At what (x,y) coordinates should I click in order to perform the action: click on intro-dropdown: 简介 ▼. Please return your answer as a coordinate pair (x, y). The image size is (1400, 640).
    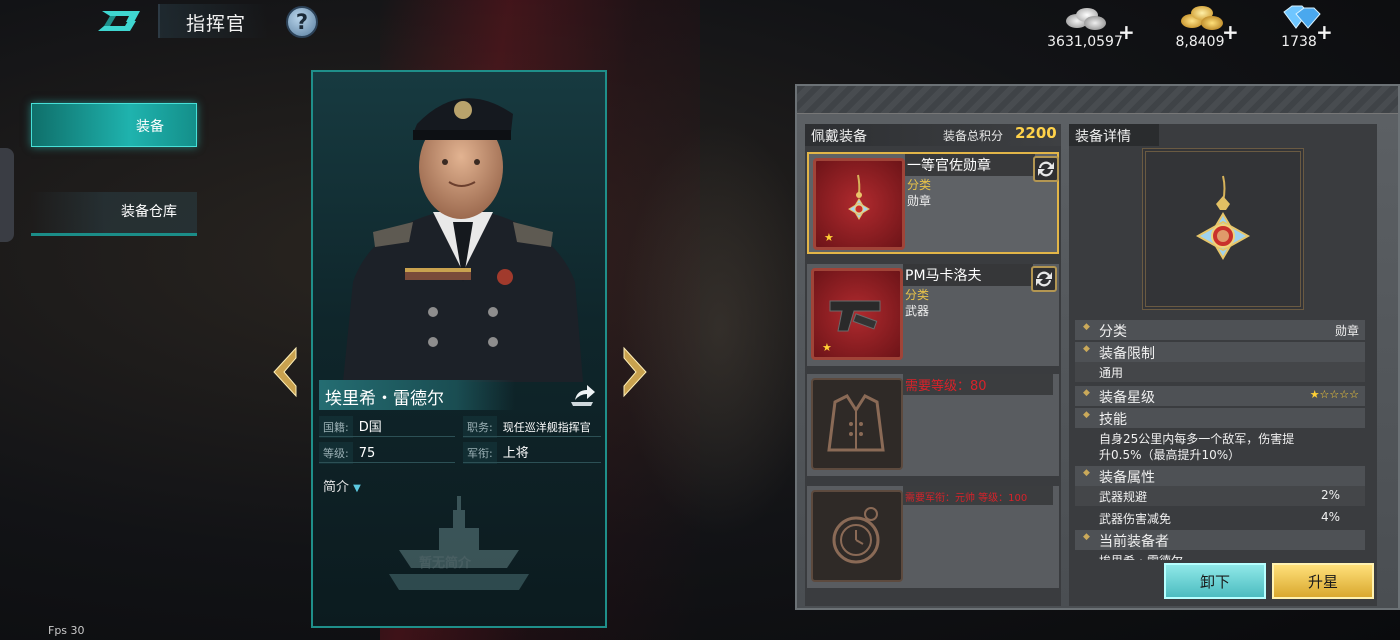
    Looking at the image, I should click on (342, 485).